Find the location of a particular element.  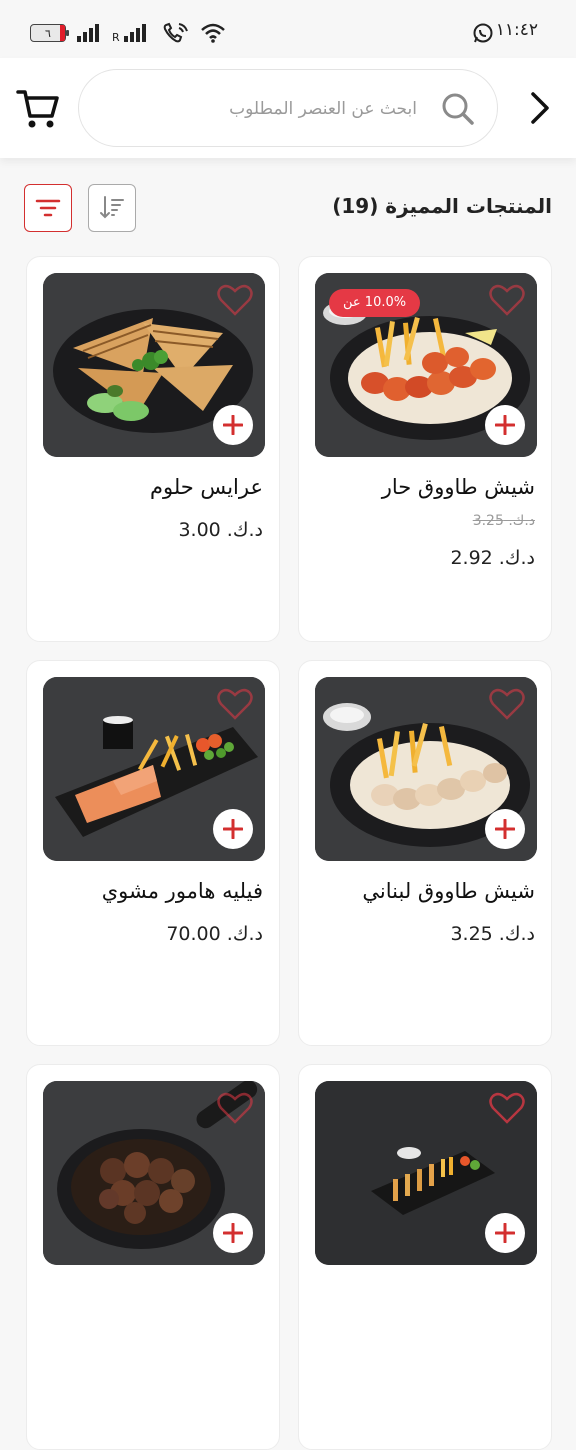

cart-icon is located at coordinates (37, 109).